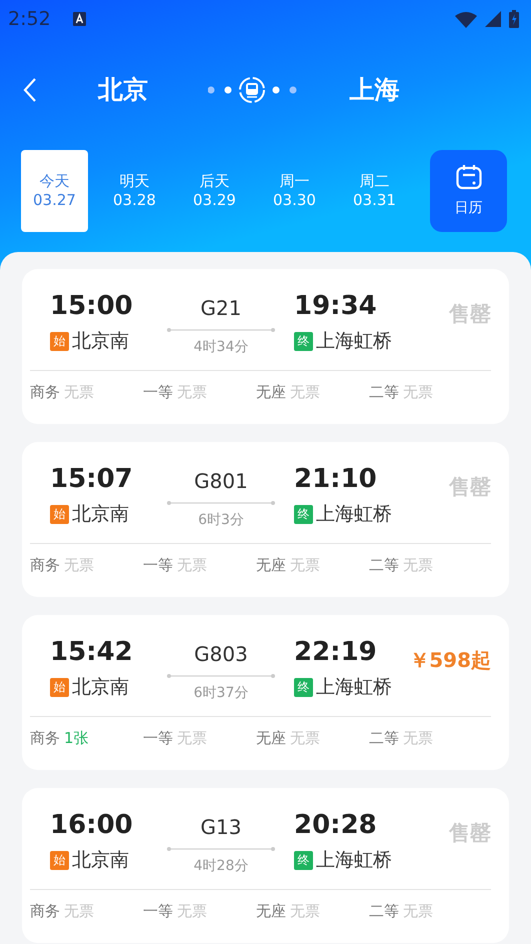  Describe the element at coordinates (466, 19) in the screenshot. I see `wifi-icon` at that location.